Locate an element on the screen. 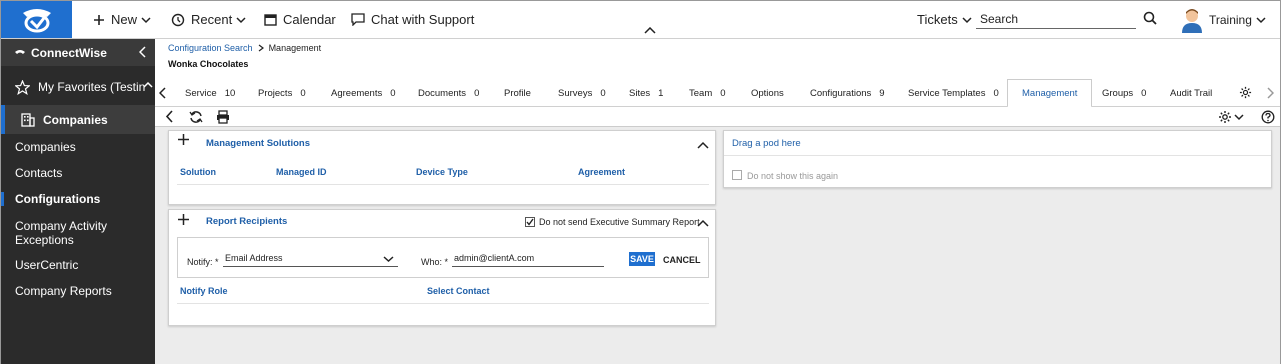 This screenshot has width=1281, height=364. search-icon is located at coordinates (1150, 18).